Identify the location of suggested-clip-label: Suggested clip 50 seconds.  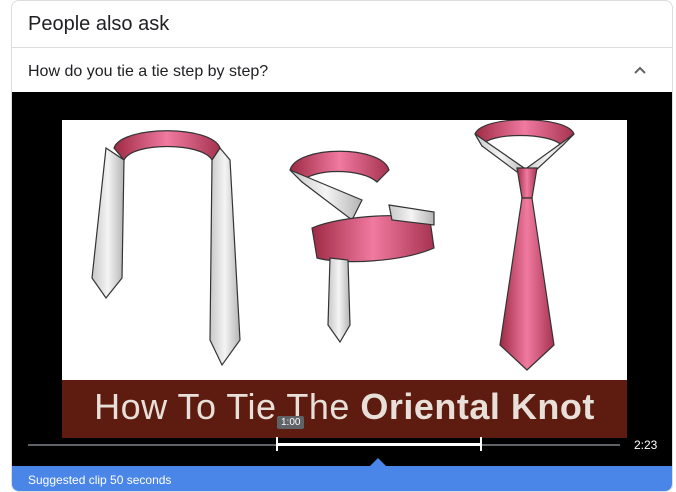
(100, 480).